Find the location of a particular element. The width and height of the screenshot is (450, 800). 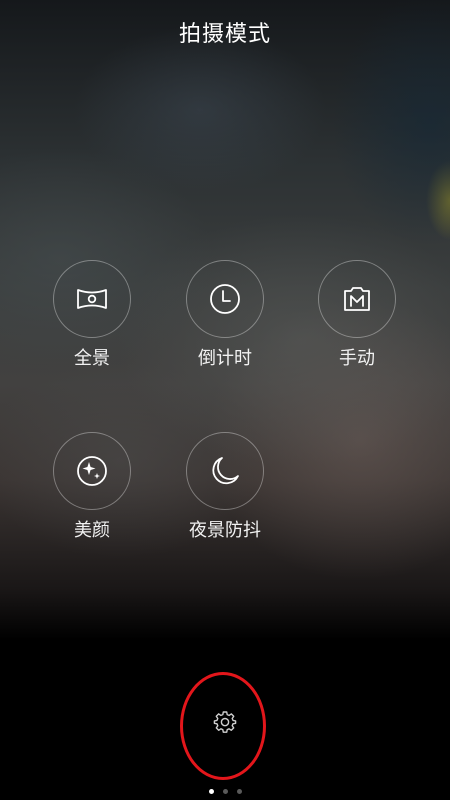

mode-beauty-button is located at coordinates (92, 471).